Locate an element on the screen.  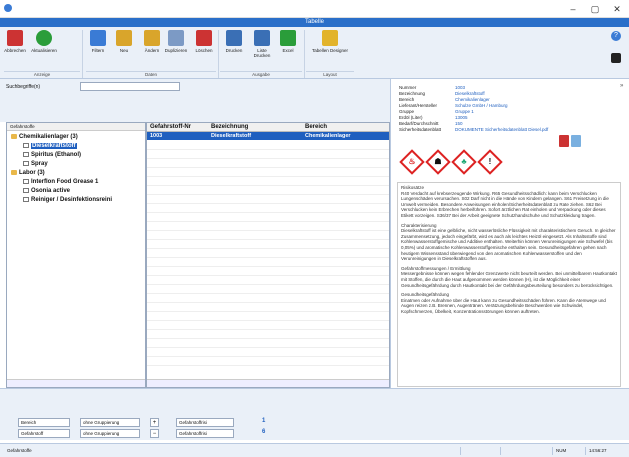
field-label: Sicherheitsdatenblatt is located at coordinates (420, 129).